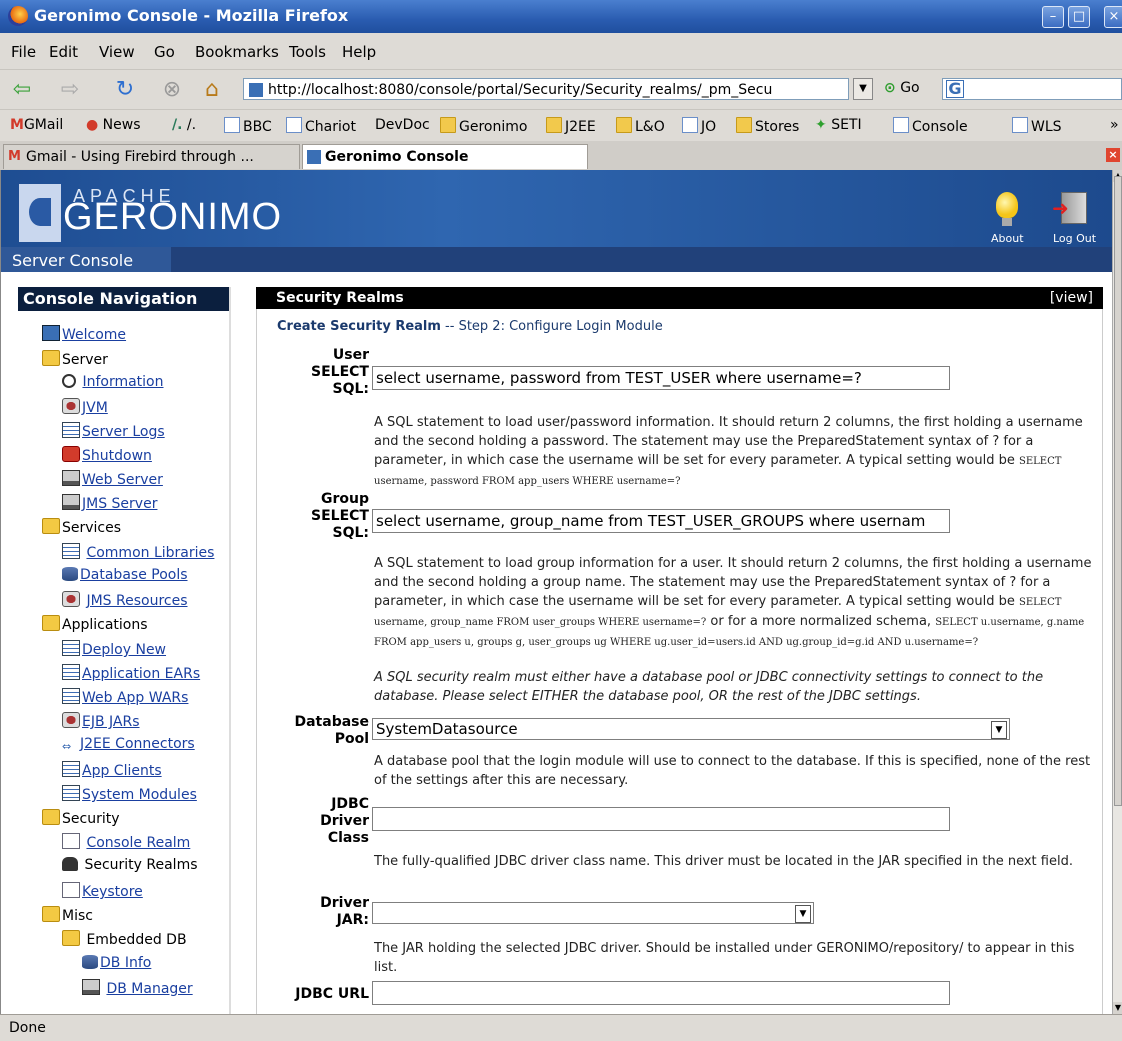 The height and width of the screenshot is (1041, 1122). I want to click on nav-jms-server: JMS Server, so click(109, 503).